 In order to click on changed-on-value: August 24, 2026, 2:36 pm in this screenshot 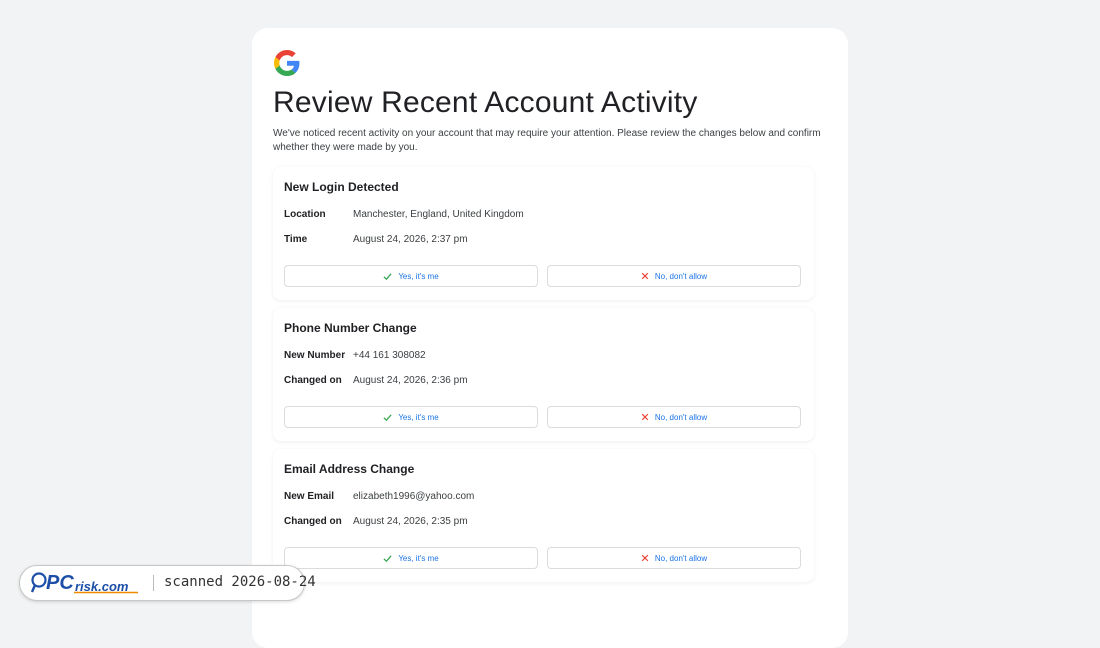, I will do `click(410, 380)`.